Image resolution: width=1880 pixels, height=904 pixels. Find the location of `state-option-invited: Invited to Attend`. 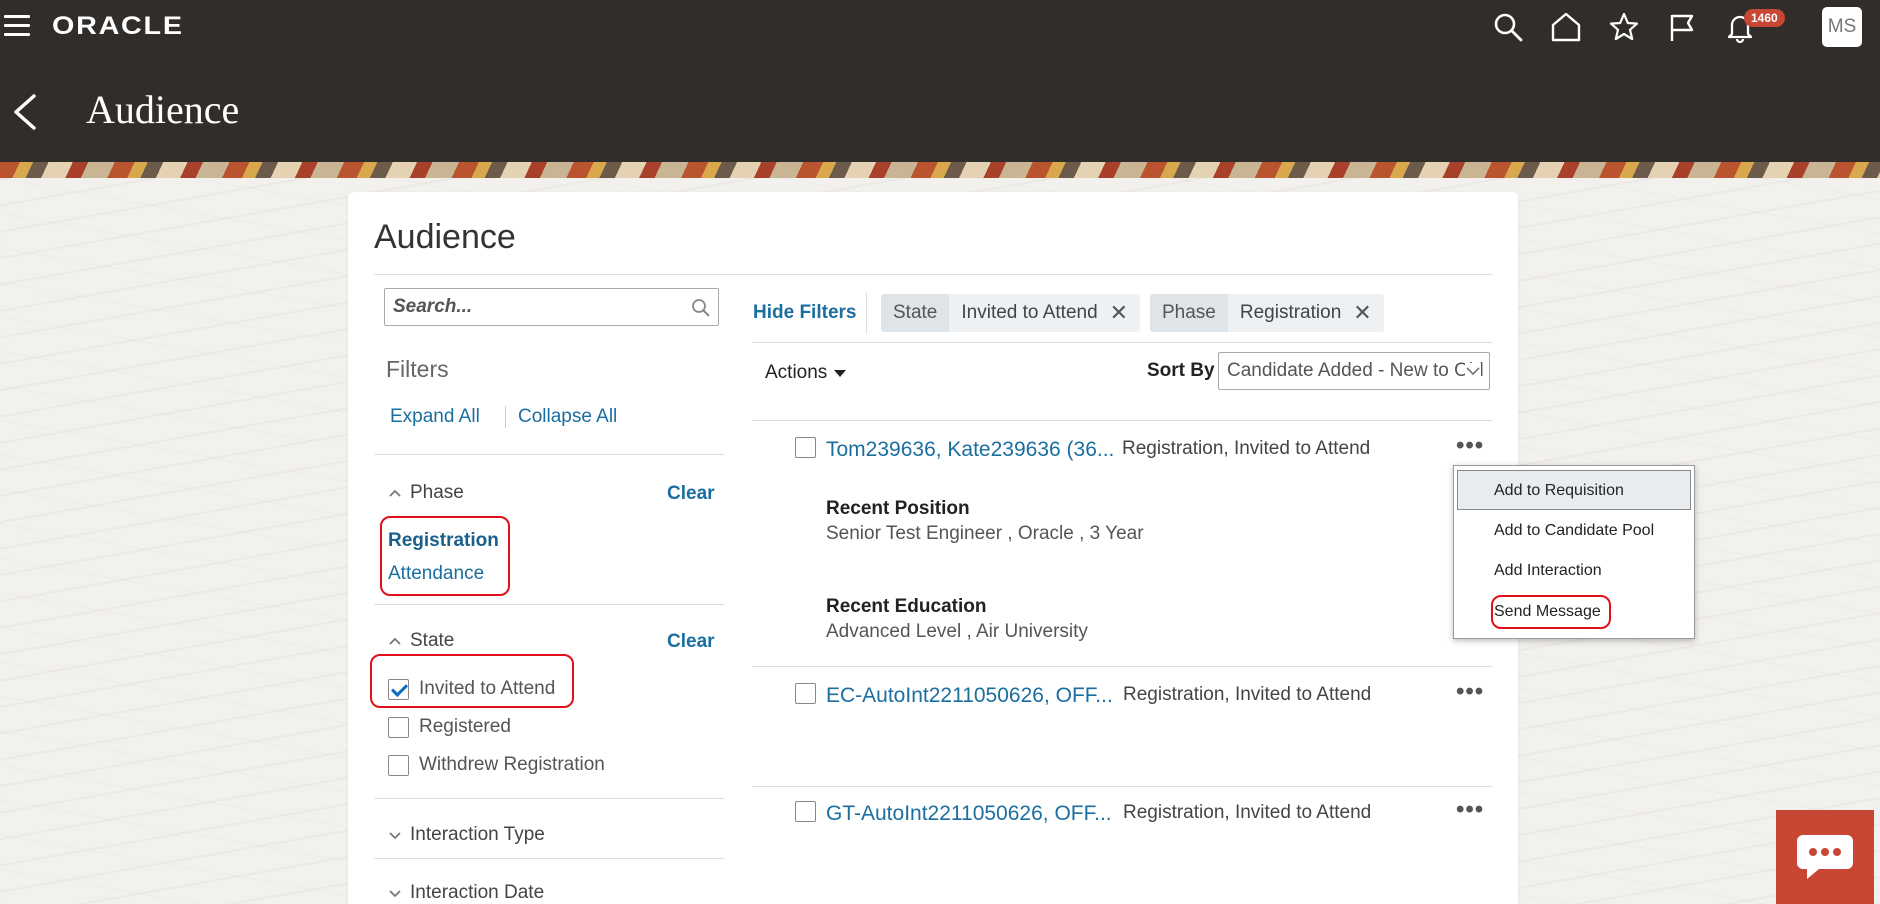

state-option-invited: Invited to Attend is located at coordinates (471, 689).